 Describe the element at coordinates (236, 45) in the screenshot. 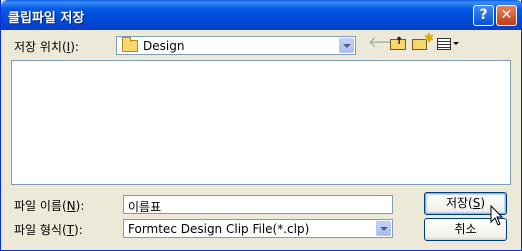

I see `save-location-dropdown: Design` at that location.